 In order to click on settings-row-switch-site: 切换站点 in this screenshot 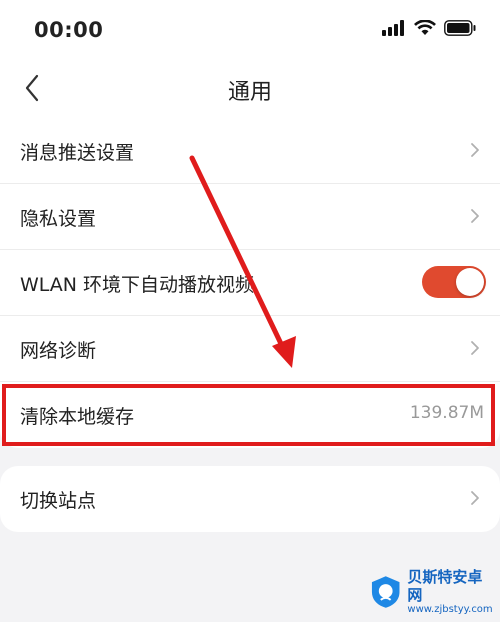, I will do `click(250, 499)`.